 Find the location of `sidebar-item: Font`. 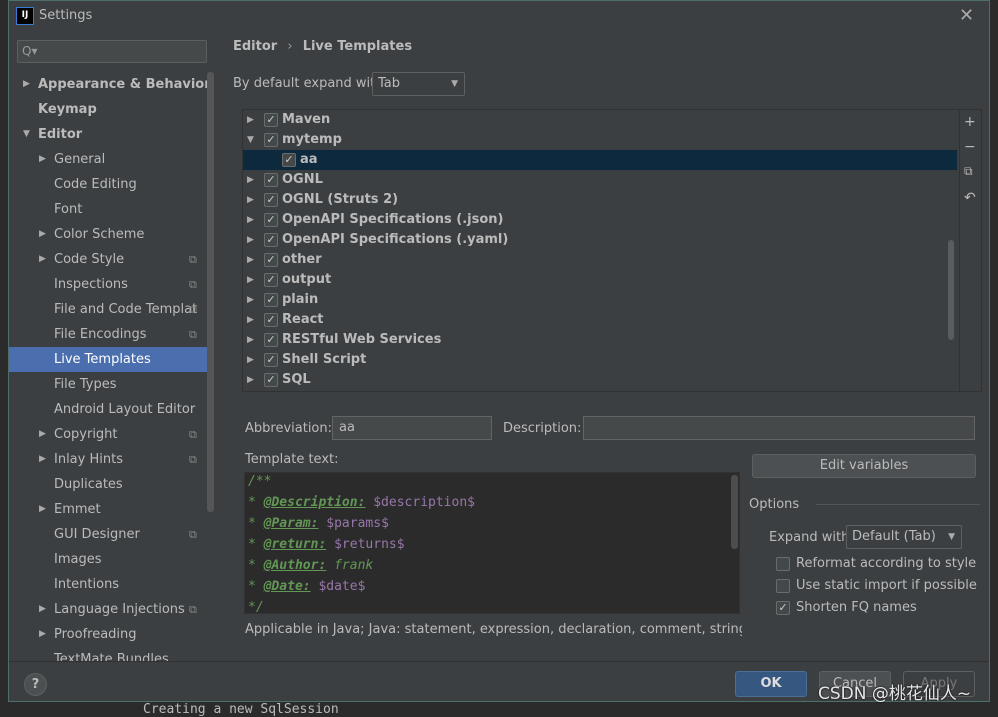

sidebar-item: Font is located at coordinates (108, 209).